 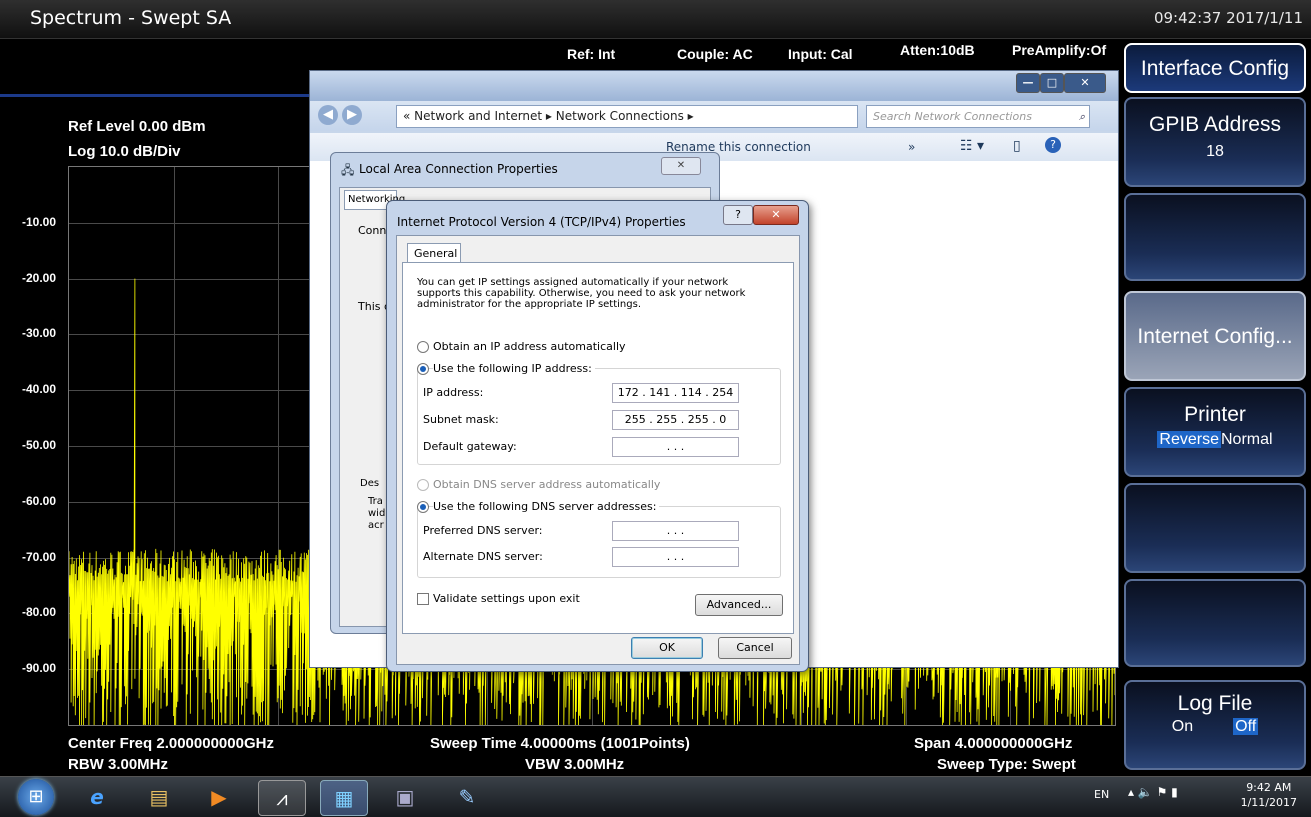 I want to click on search-input: Search Network Connections ⌕, so click(x=978, y=116).